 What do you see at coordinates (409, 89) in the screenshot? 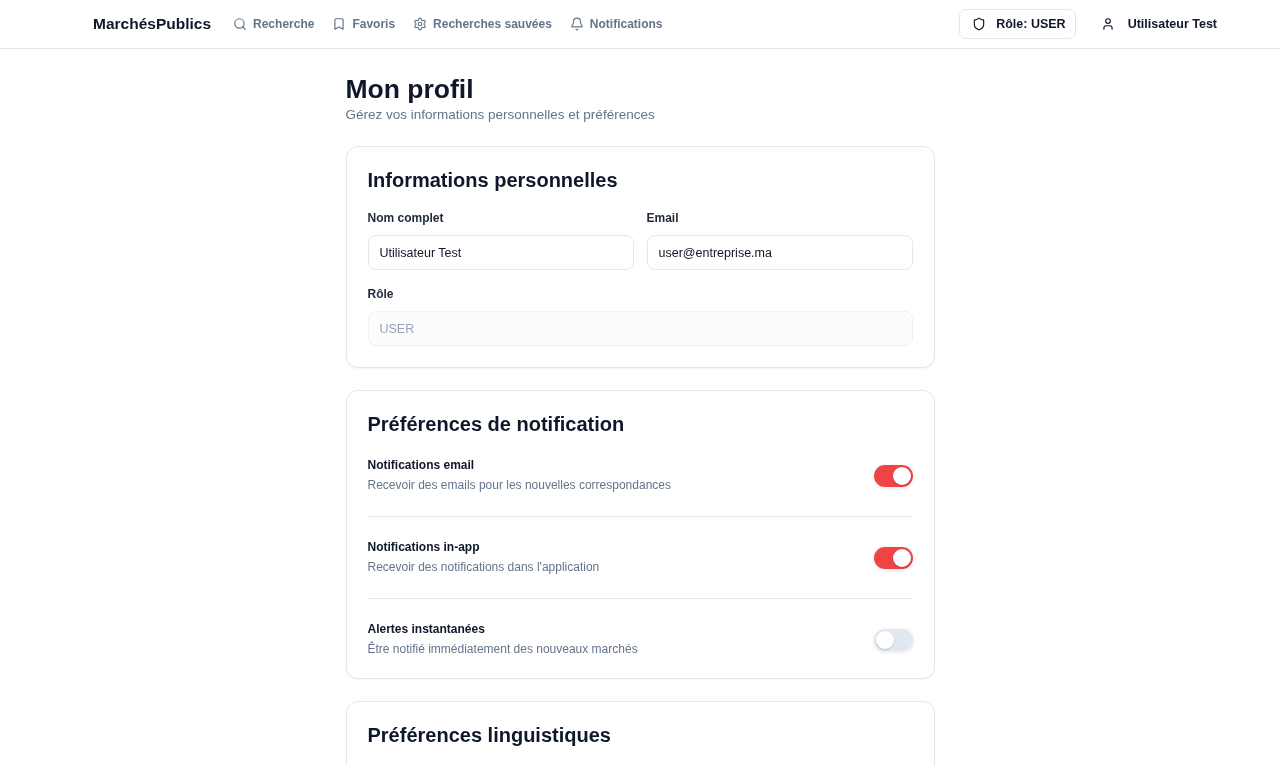
I see `page-title: Mon profil` at bounding box center [409, 89].